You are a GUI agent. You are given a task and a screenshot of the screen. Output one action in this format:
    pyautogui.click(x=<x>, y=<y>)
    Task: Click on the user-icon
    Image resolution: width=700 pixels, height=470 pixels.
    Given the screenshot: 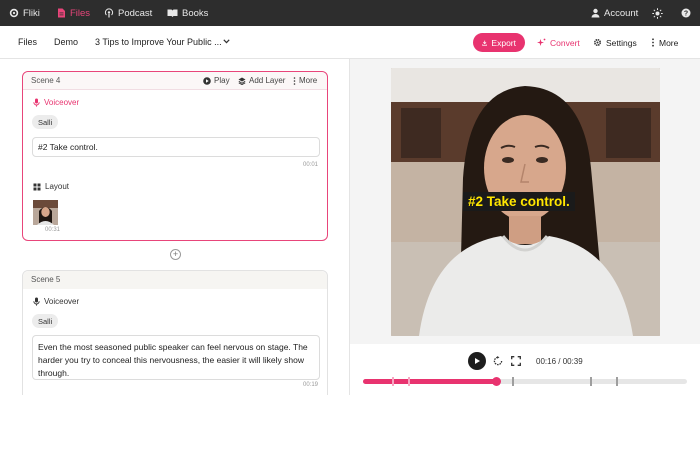 What is the action you would take?
    pyautogui.click(x=595, y=13)
    